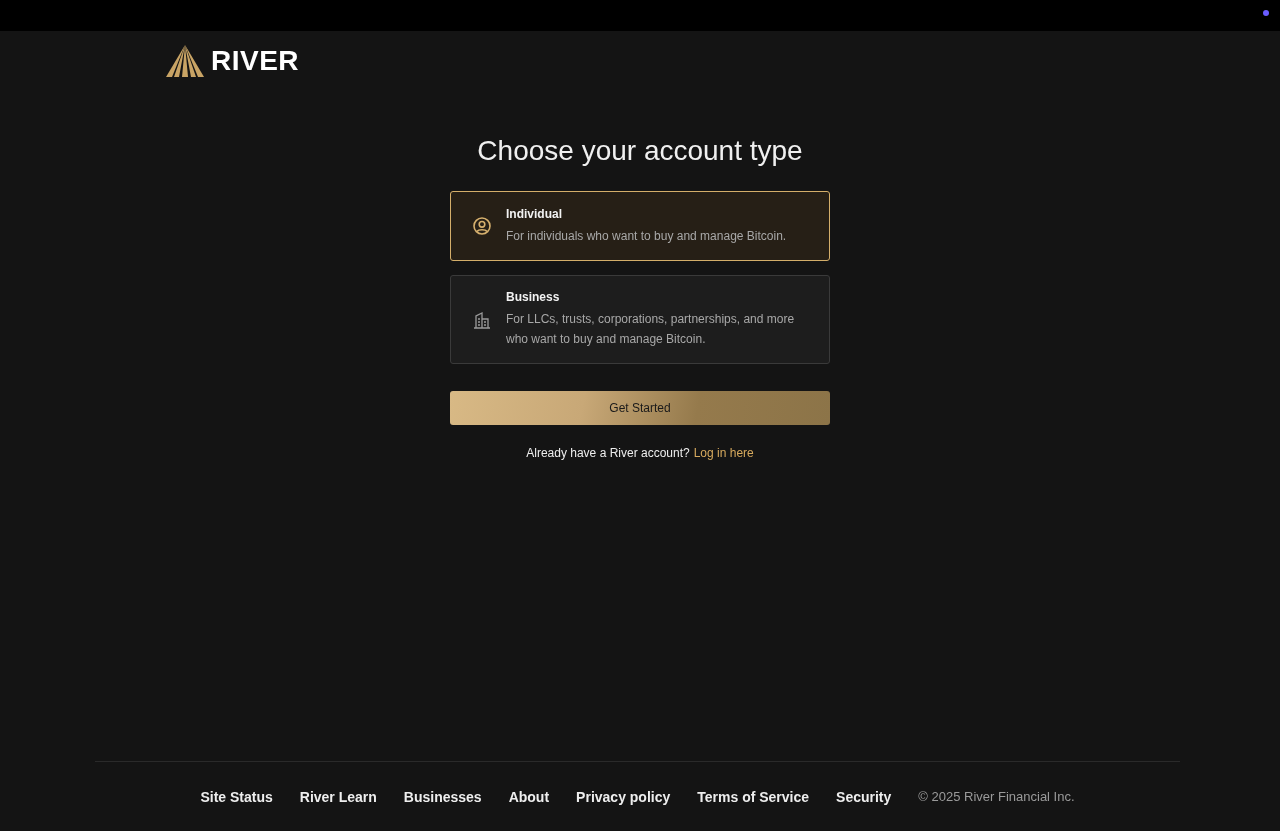 The image size is (1280, 831). What do you see at coordinates (534, 213) in the screenshot?
I see `option-title: Individual` at bounding box center [534, 213].